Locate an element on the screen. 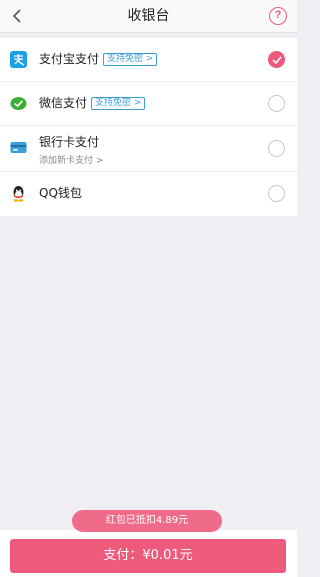  coupon-badge: 红包已抵扣4.89元 is located at coordinates (147, 521).